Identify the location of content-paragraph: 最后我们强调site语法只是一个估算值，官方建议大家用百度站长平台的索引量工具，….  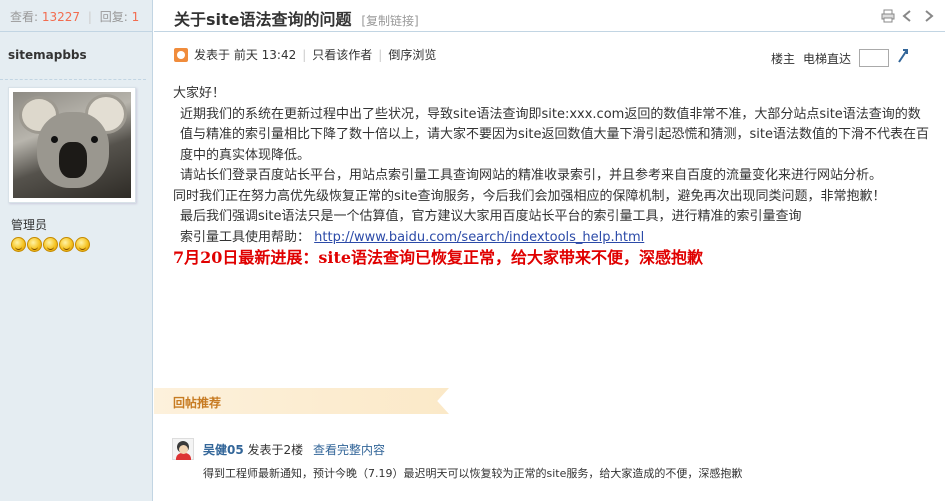
(491, 216).